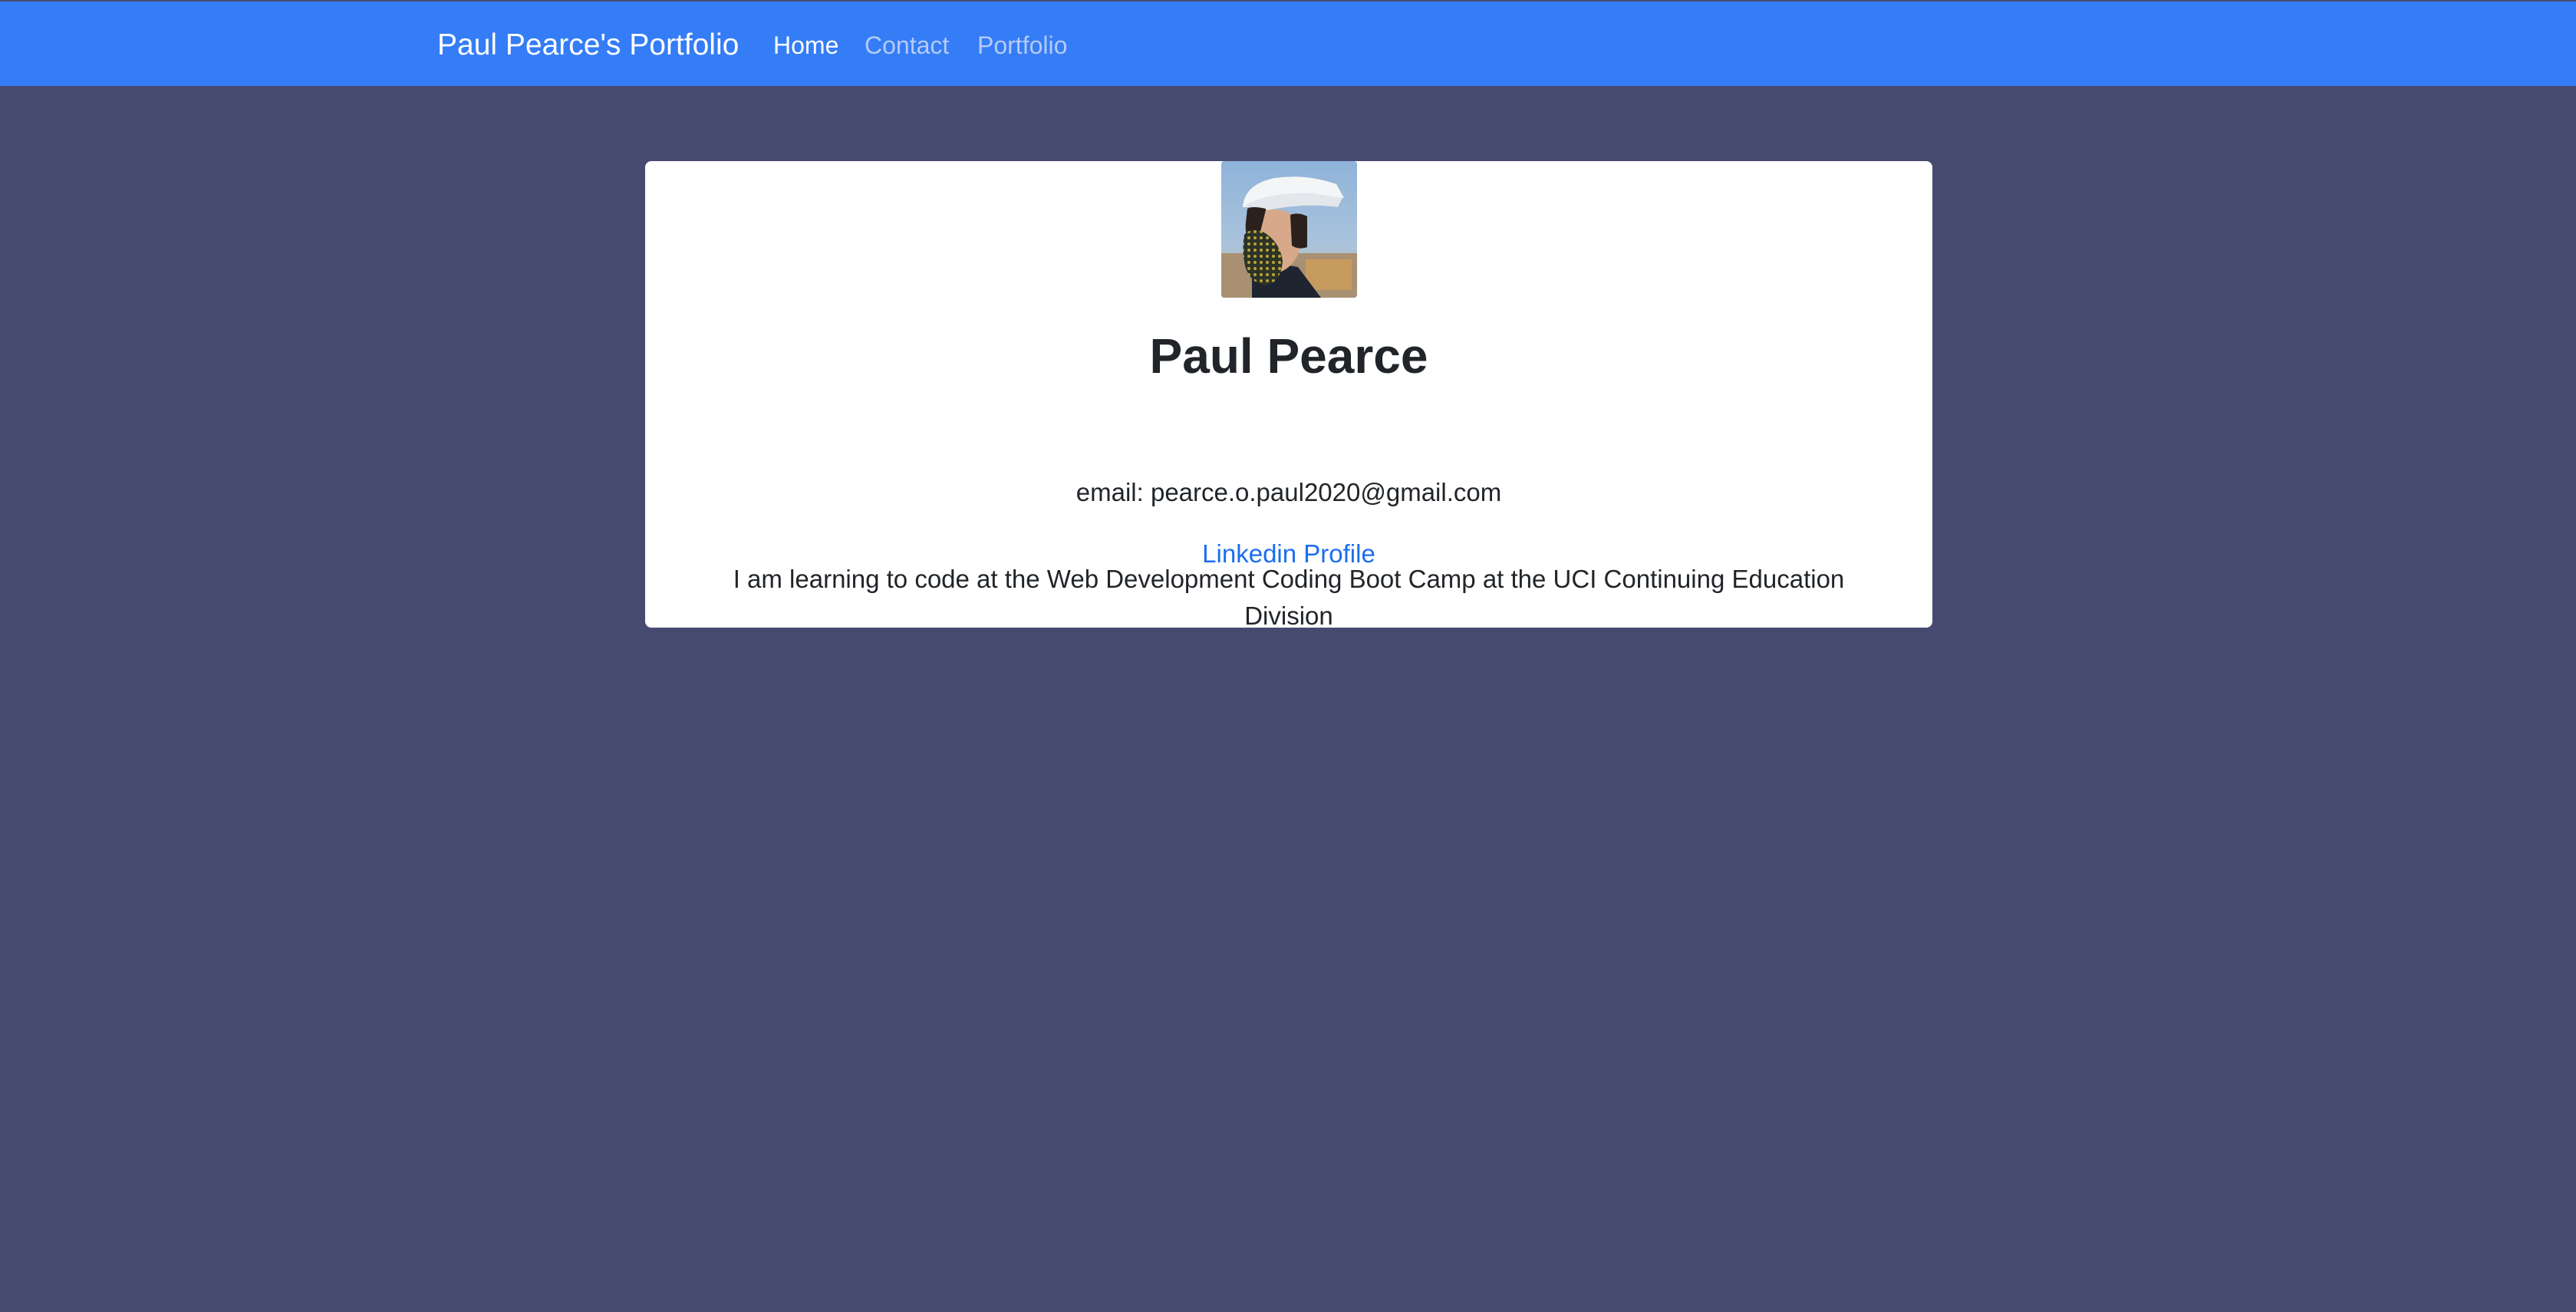  What do you see at coordinates (1289, 230) in the screenshot?
I see `profile-avatar` at bounding box center [1289, 230].